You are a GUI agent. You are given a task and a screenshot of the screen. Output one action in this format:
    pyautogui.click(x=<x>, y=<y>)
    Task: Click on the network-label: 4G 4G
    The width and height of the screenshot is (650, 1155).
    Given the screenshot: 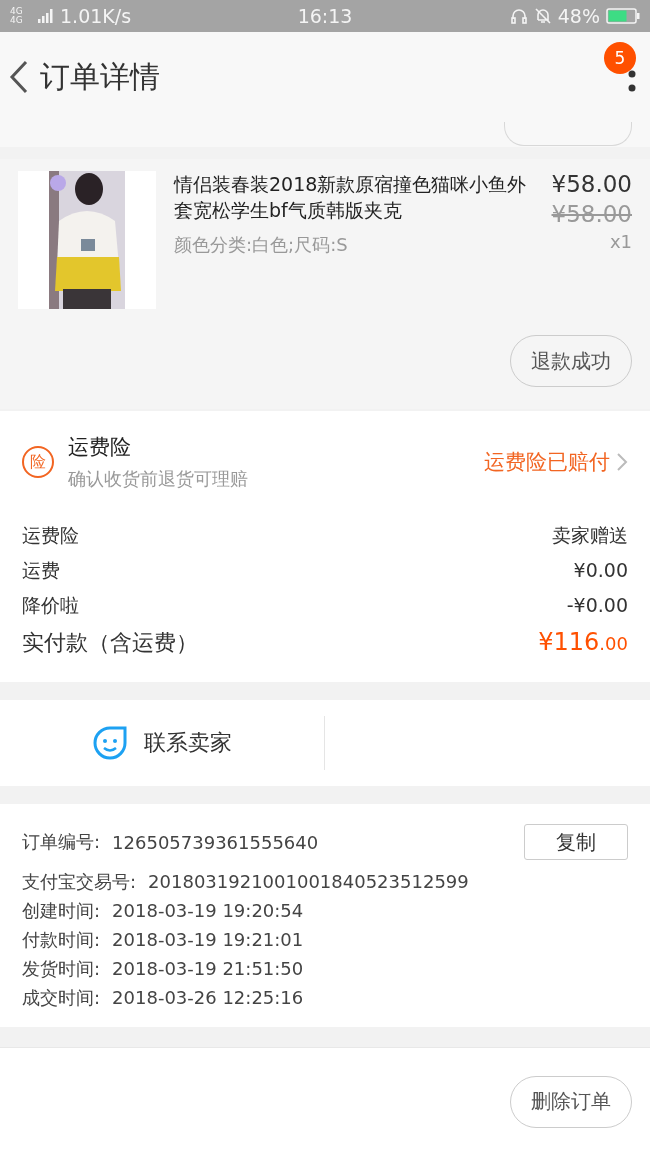 What is the action you would take?
    pyautogui.click(x=17, y=16)
    